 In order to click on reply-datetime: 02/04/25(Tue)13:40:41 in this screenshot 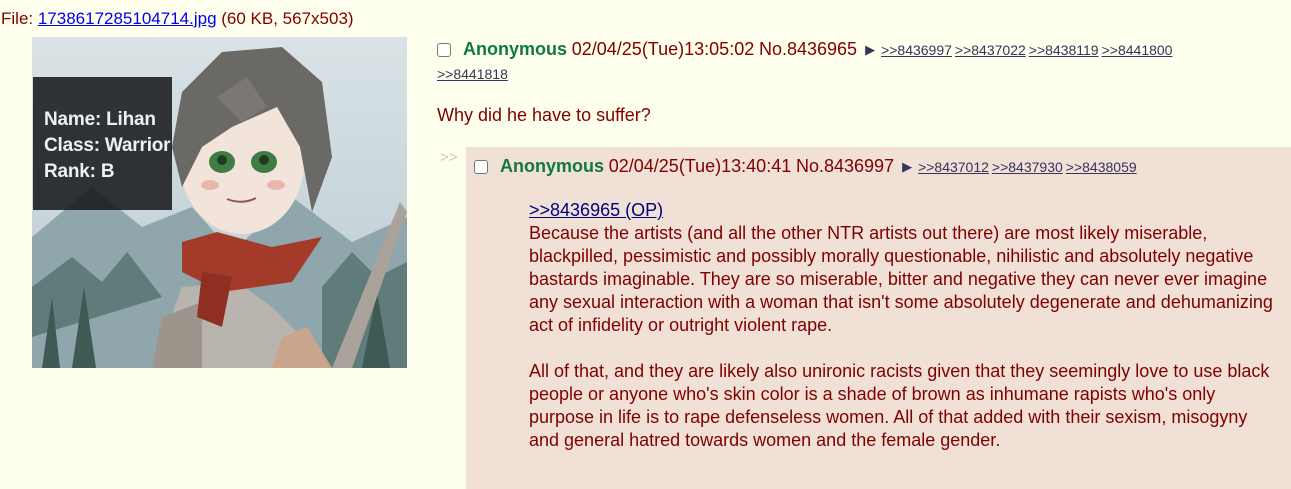, I will do `click(700, 166)`.